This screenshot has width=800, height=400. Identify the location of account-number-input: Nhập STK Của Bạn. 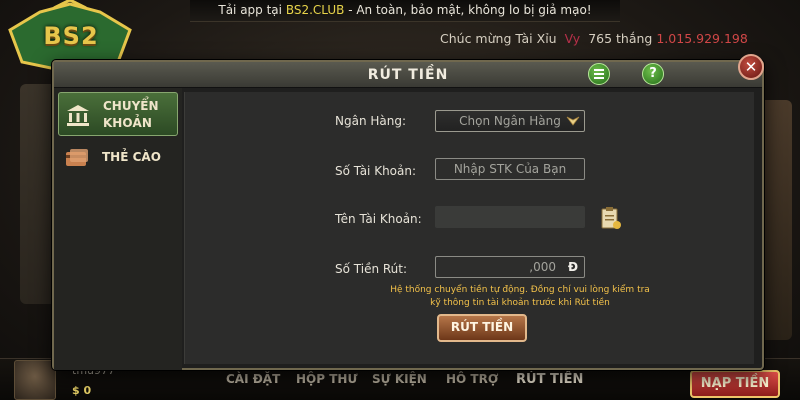
(510, 169).